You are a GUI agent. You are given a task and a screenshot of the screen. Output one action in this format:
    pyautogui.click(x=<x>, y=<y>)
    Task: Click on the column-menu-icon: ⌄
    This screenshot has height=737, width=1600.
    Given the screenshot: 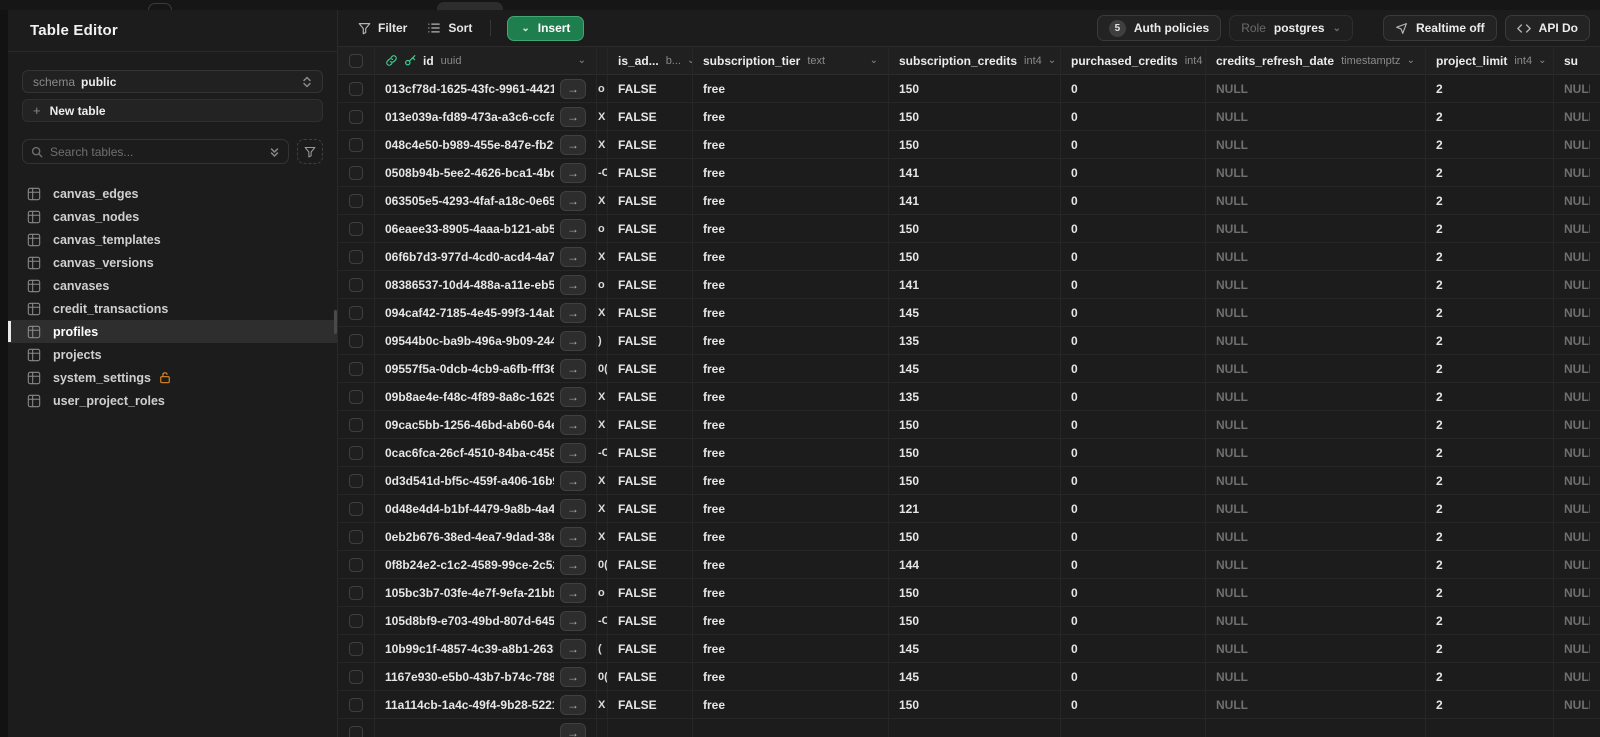 What is the action you would take?
    pyautogui.click(x=871, y=60)
    